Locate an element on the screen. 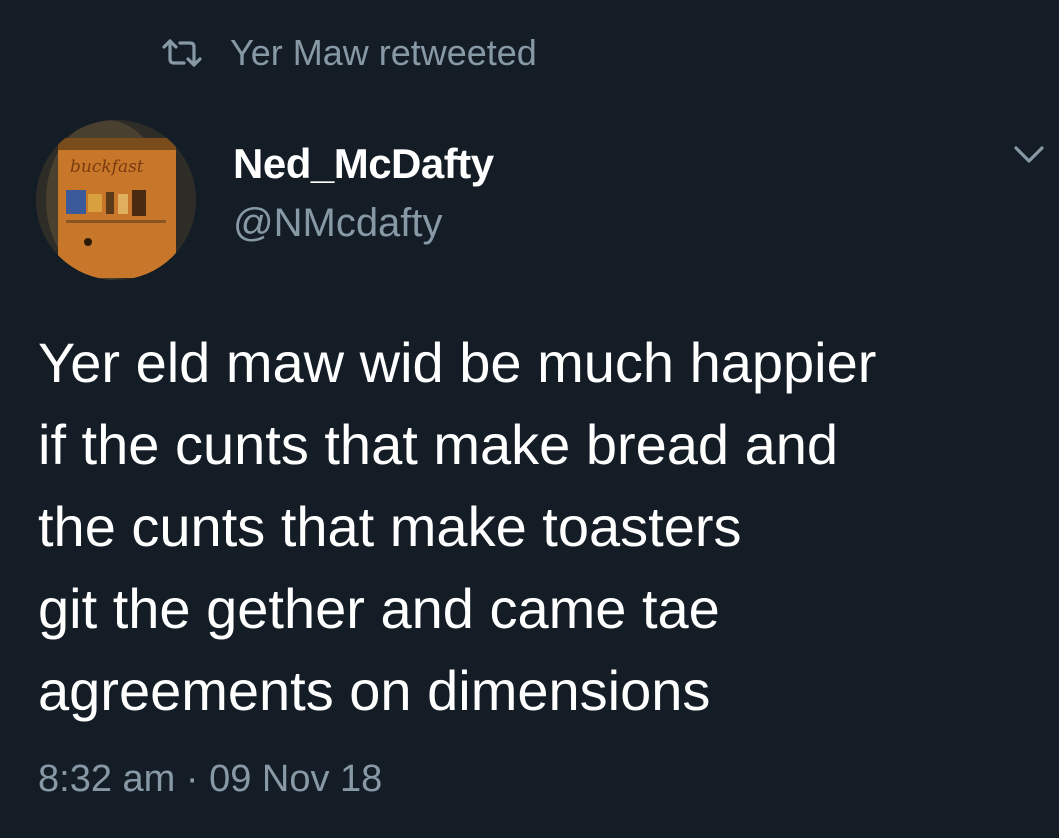 The image size is (1059, 838). tweet-text-line: Yer eld maw wid be much happier is located at coordinates (457, 362).